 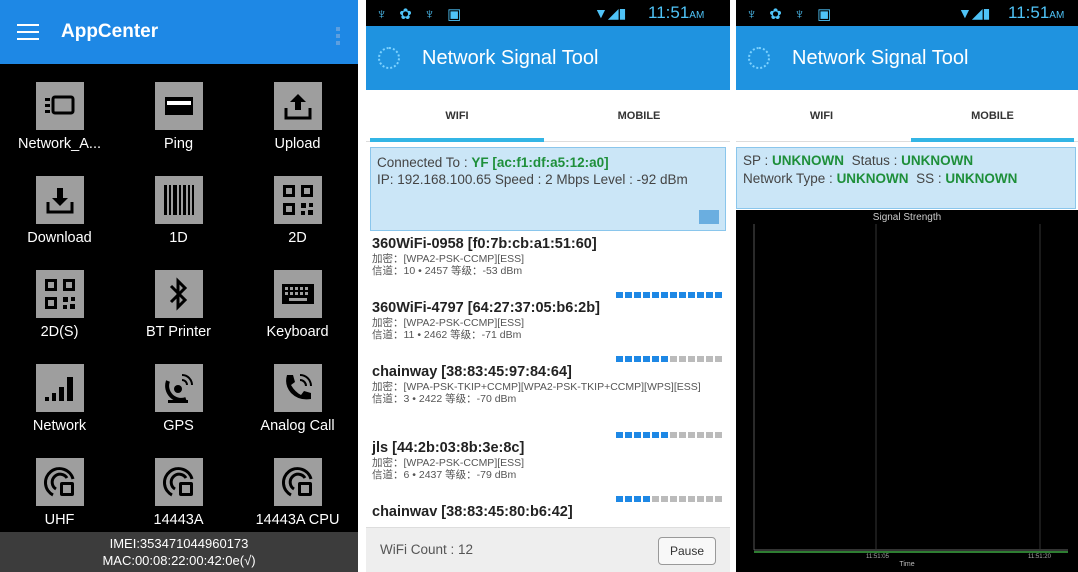 I want to click on tick-label: 11:51:05, so click(x=877, y=557).